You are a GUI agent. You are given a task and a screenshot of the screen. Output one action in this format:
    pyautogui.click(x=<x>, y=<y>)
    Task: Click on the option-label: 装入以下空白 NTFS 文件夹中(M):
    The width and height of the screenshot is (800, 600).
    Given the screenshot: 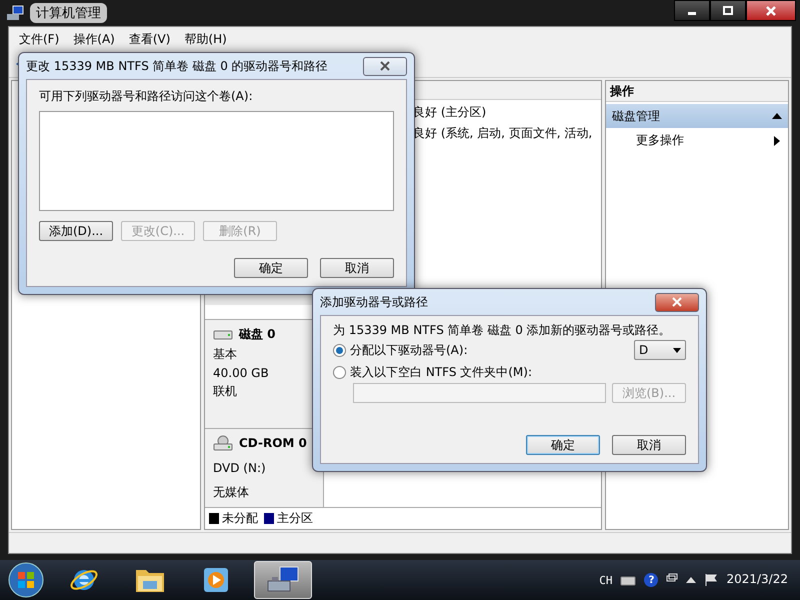 What is the action you would take?
    pyautogui.click(x=441, y=372)
    